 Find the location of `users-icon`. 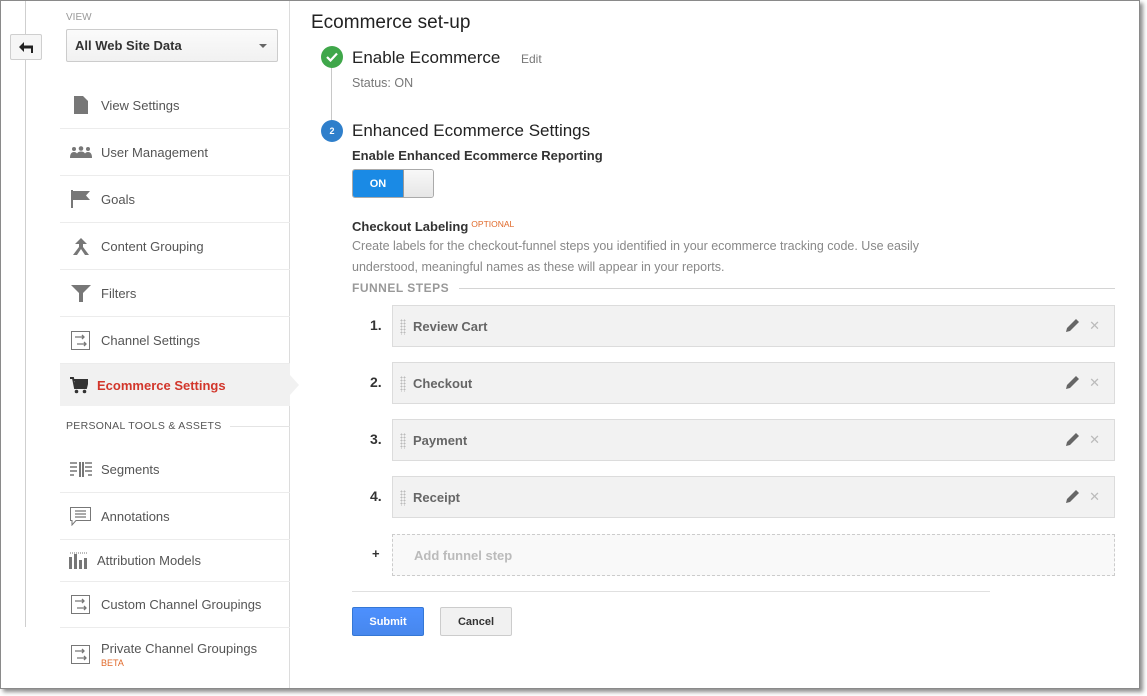

users-icon is located at coordinates (80, 152).